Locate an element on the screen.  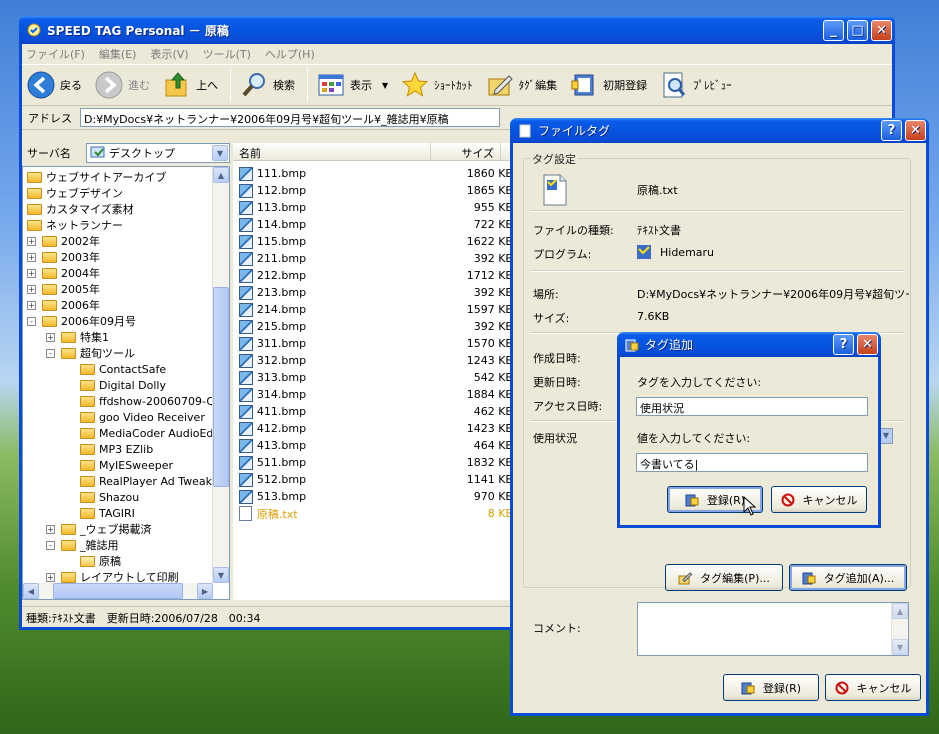
file-row: 313.bmp 542 KB is located at coordinates (373, 377).